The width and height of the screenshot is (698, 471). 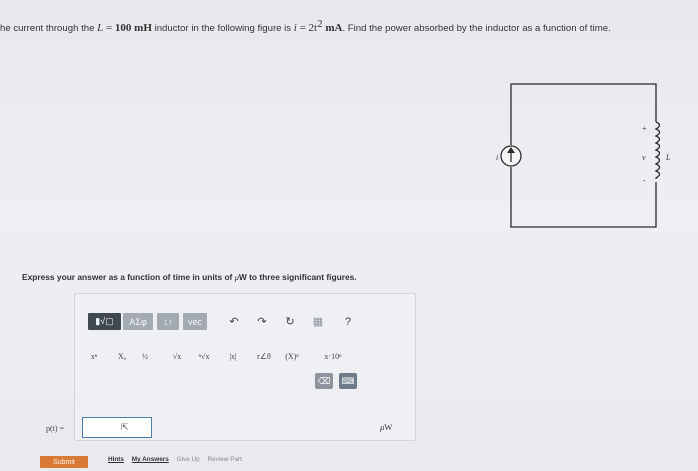 What do you see at coordinates (583, 114) in the screenshot?
I see `circuit-wire` at bounding box center [583, 114].